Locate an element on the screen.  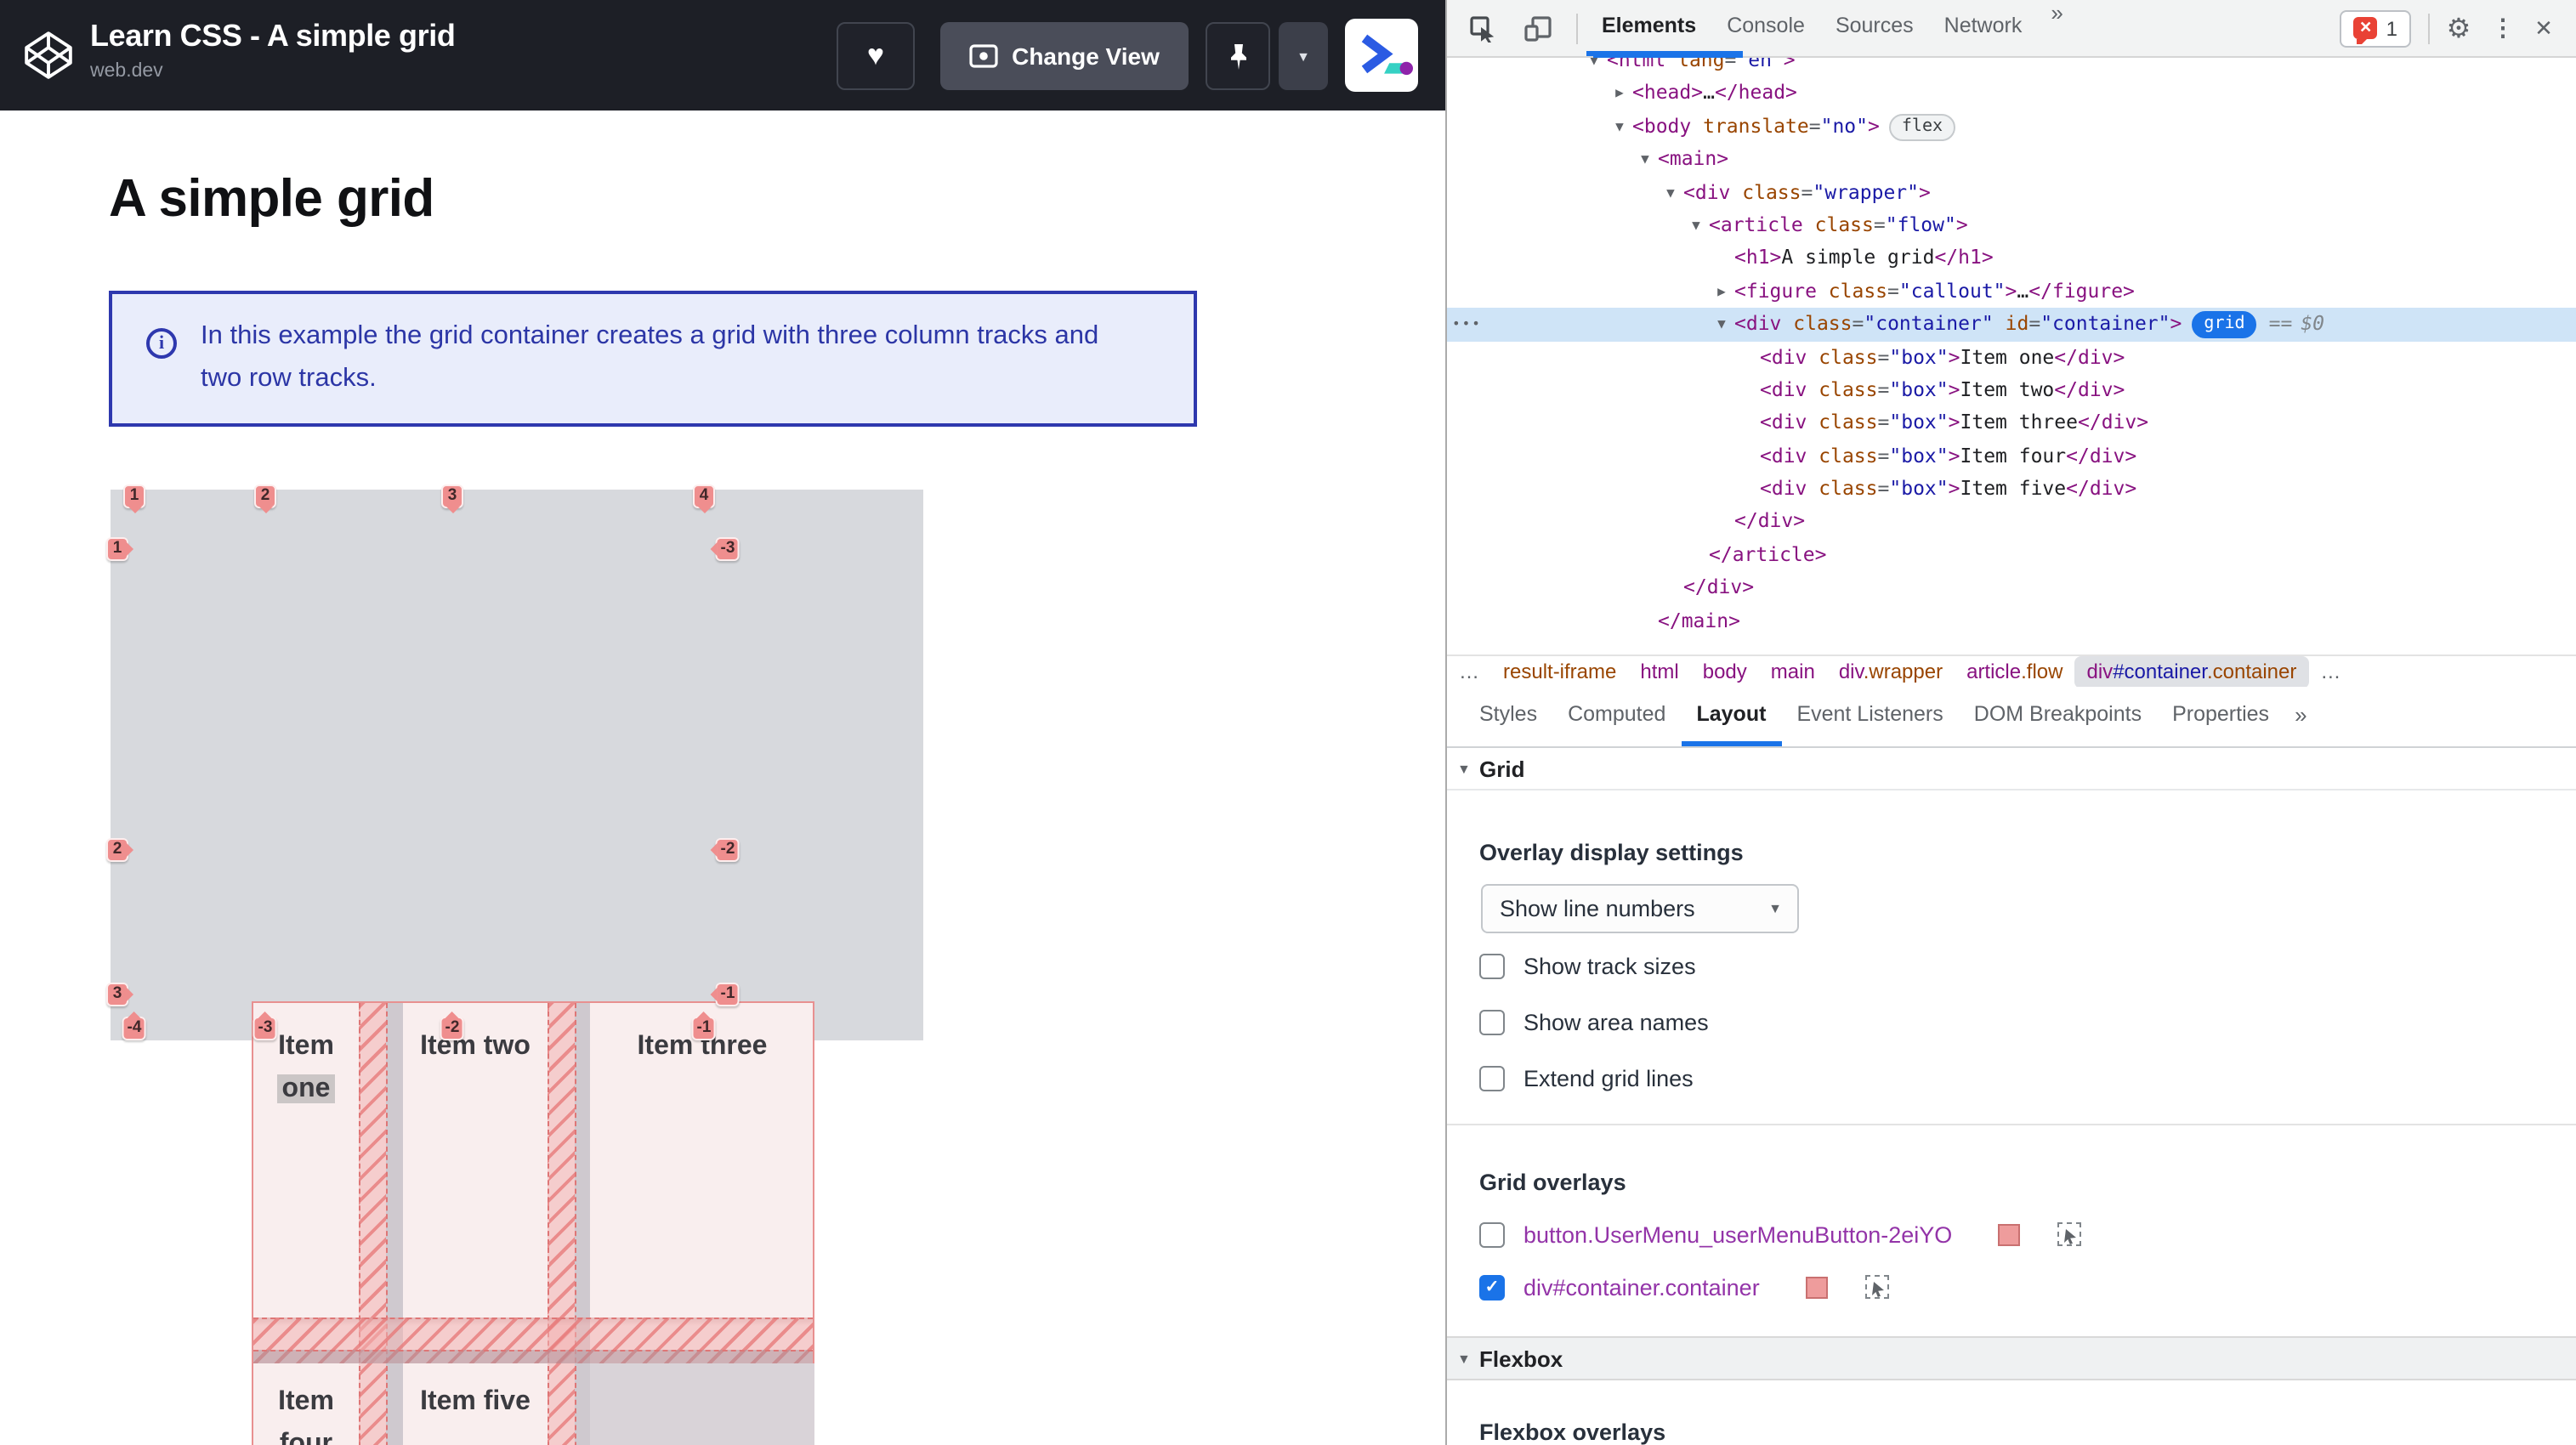
checkbox-label: Extend grid lines is located at coordinates (1609, 1078).